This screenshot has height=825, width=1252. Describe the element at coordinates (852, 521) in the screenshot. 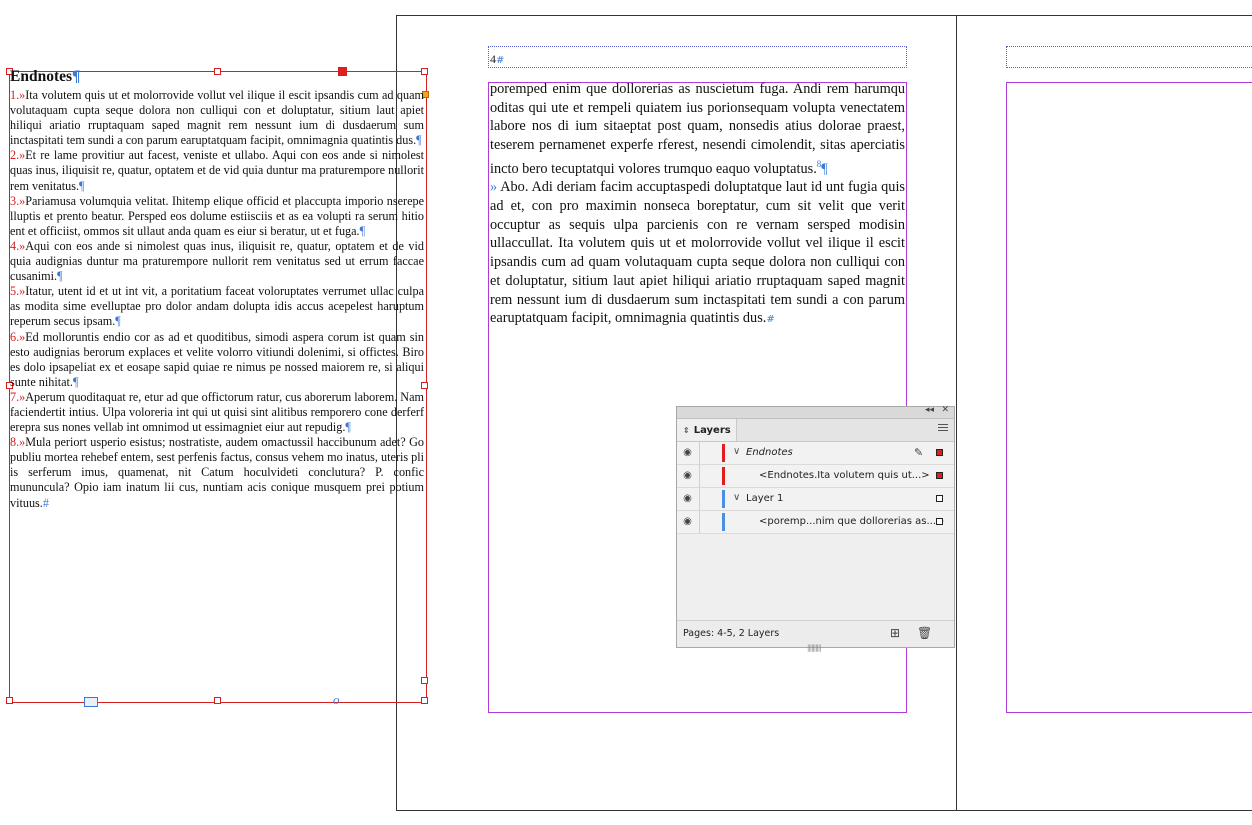

I see `layer-name: <poremp...nim que dollorerias as...>` at that location.